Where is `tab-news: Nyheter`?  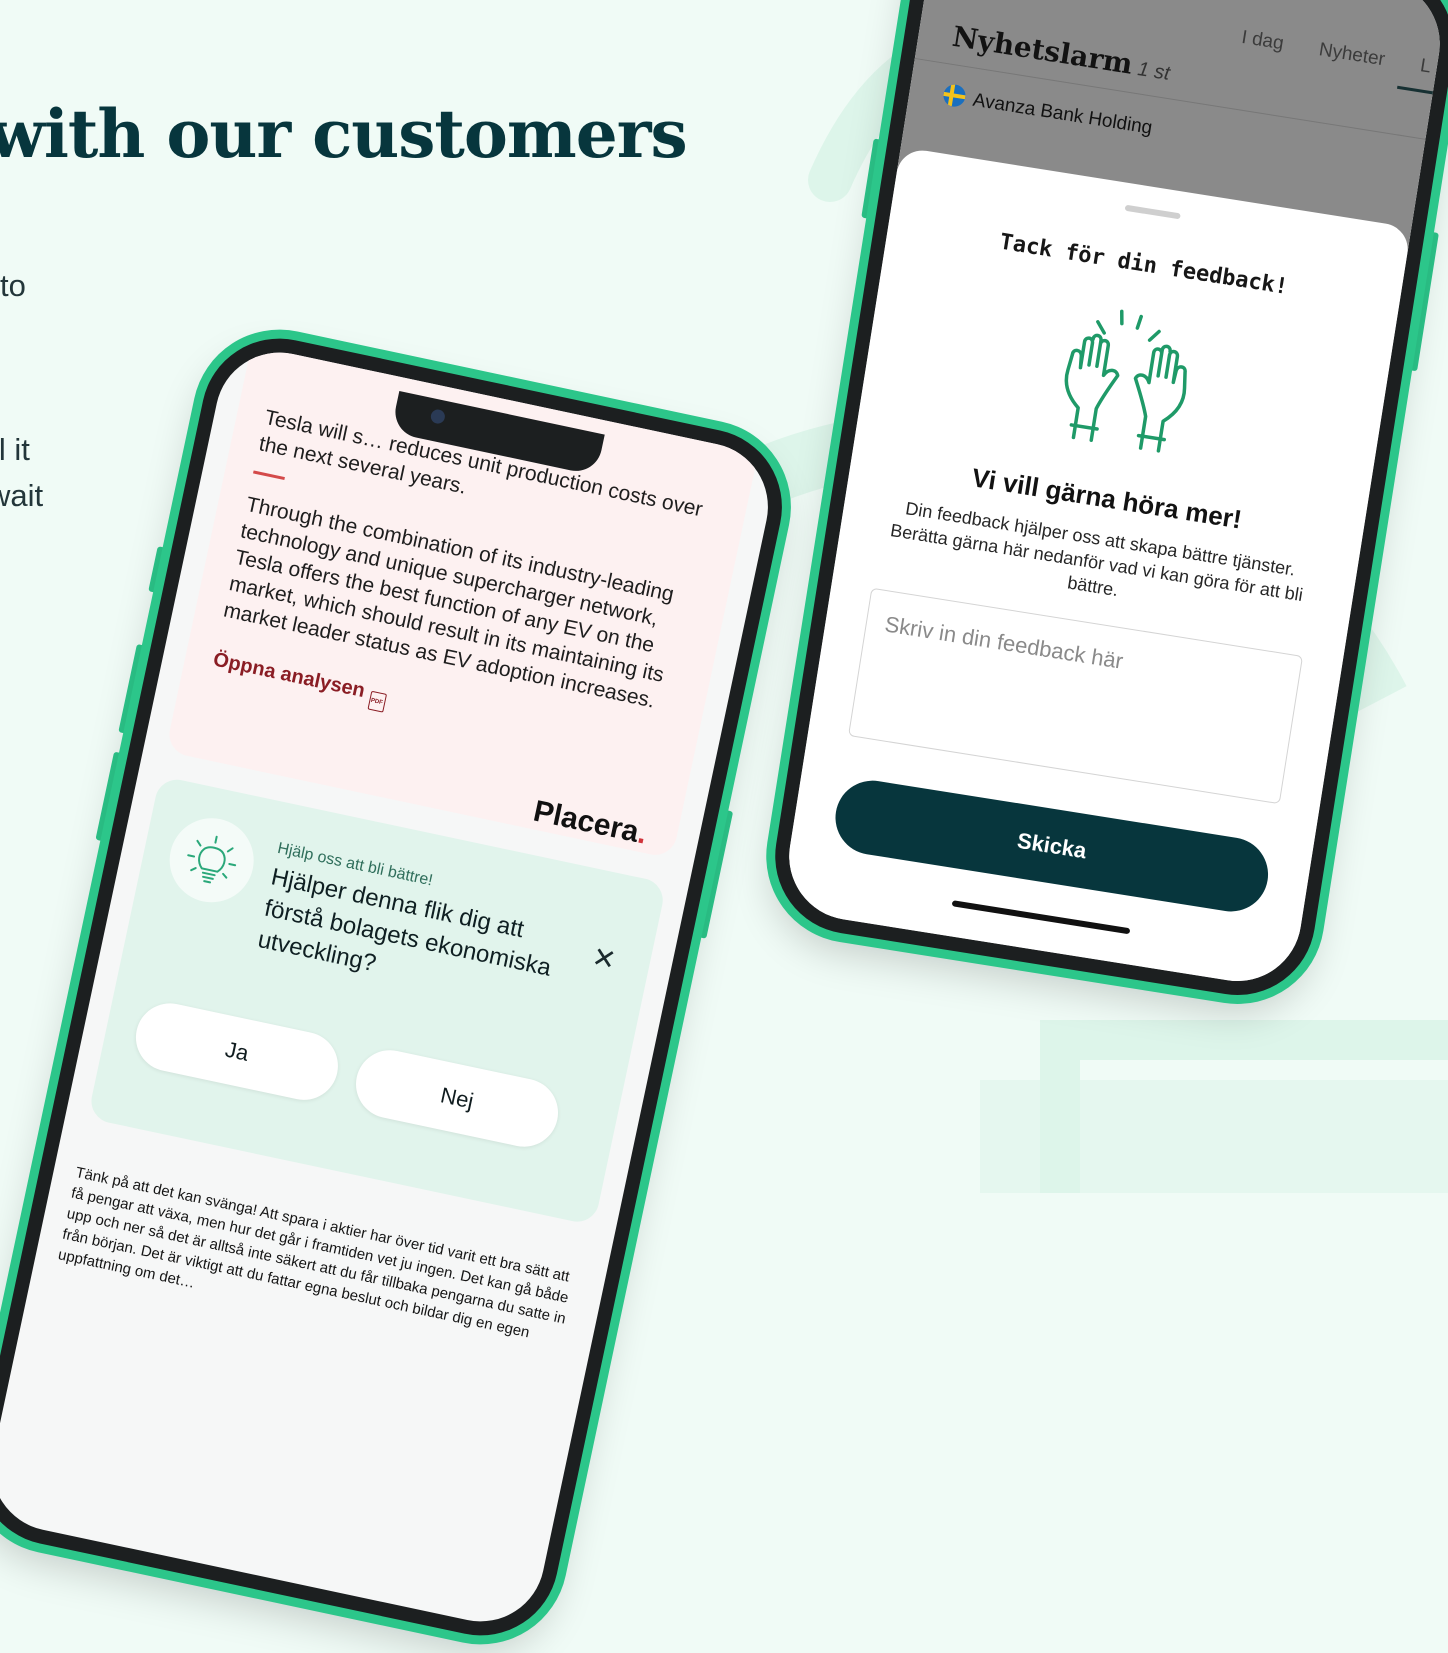
tab-news: Nyheter is located at coordinates (1351, 54).